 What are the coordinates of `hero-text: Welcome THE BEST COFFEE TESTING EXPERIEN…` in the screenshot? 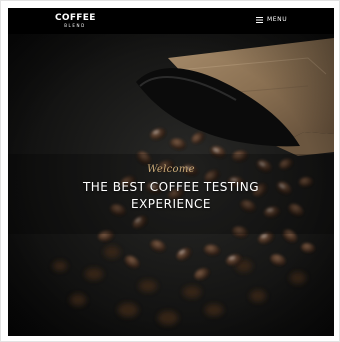 It's located at (171, 188).